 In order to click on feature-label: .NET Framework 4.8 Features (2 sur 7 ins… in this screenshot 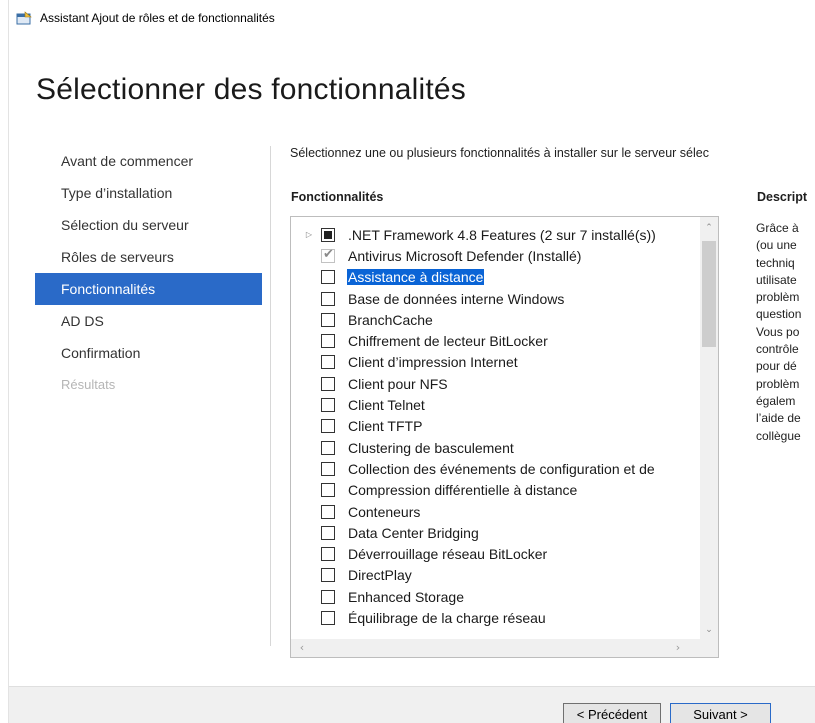, I will do `click(502, 235)`.